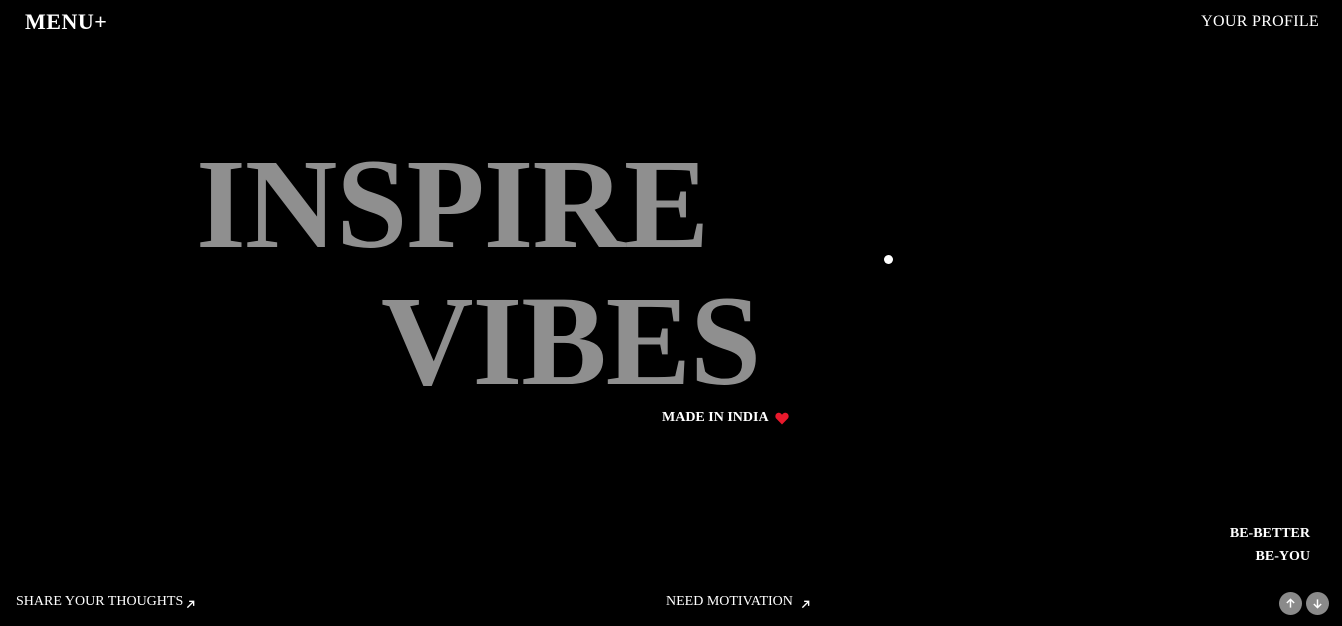 The width and height of the screenshot is (1342, 626). What do you see at coordinates (888, 259) in the screenshot?
I see `cursor-dot` at bounding box center [888, 259].